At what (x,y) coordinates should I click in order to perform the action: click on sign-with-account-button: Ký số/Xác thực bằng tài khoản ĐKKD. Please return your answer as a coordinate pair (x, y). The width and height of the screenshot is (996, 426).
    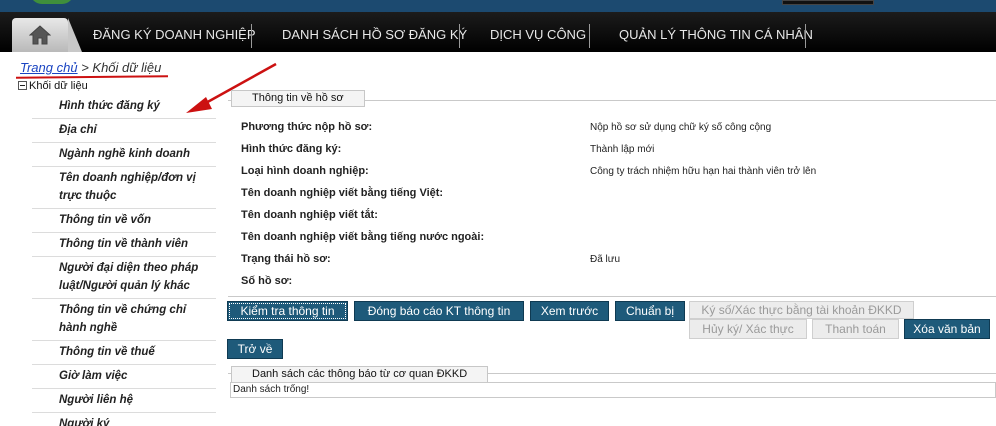
    Looking at the image, I should click on (801, 310).